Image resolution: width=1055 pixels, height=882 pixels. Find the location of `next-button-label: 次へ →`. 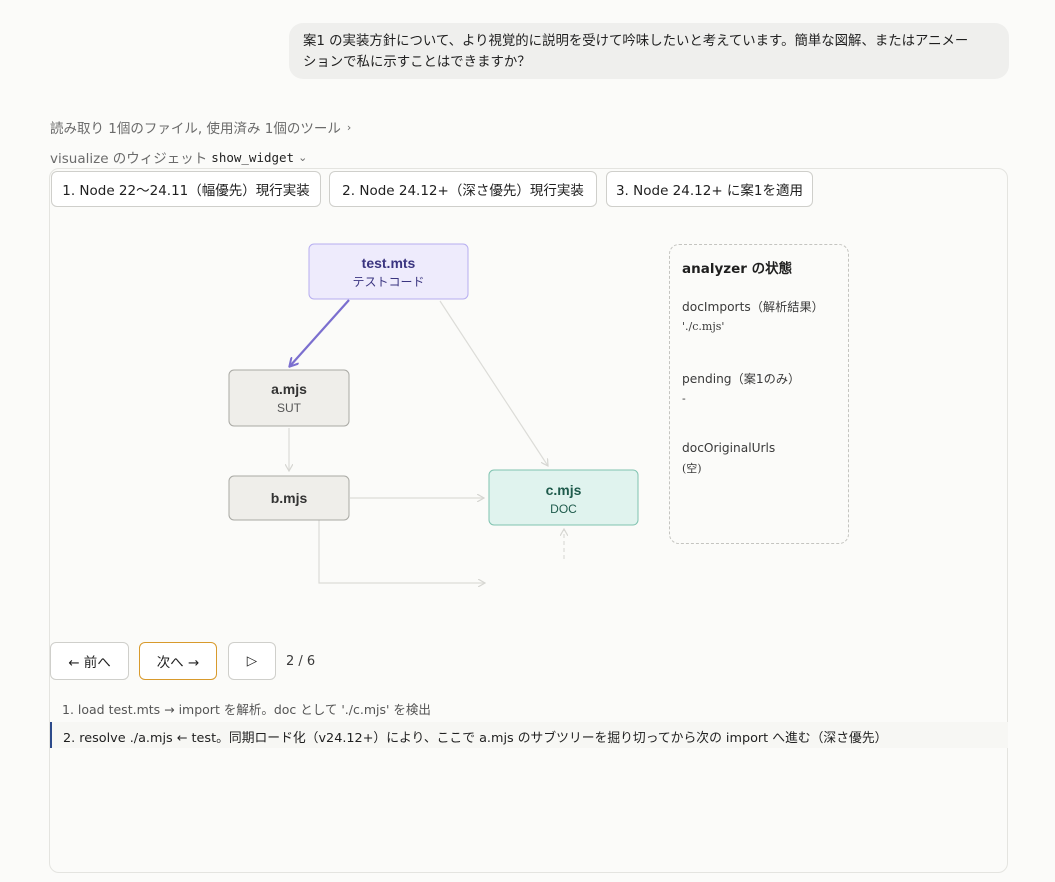

next-button-label: 次へ → is located at coordinates (178, 663).